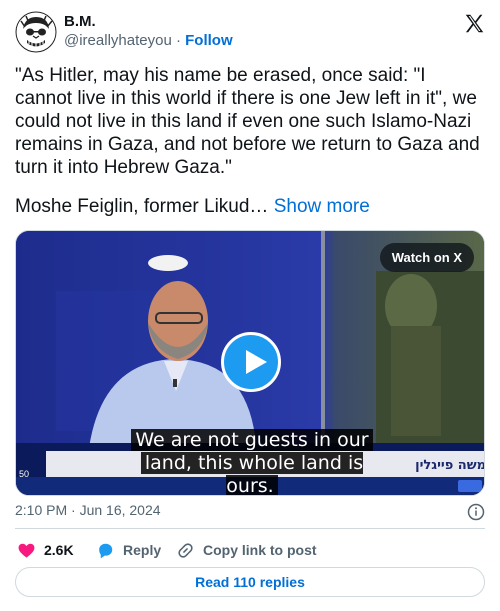 This screenshot has height=611, width=500. I want to click on tweet-text-continued: Moshe Feiglin, former Likud… Show more, so click(251, 206).